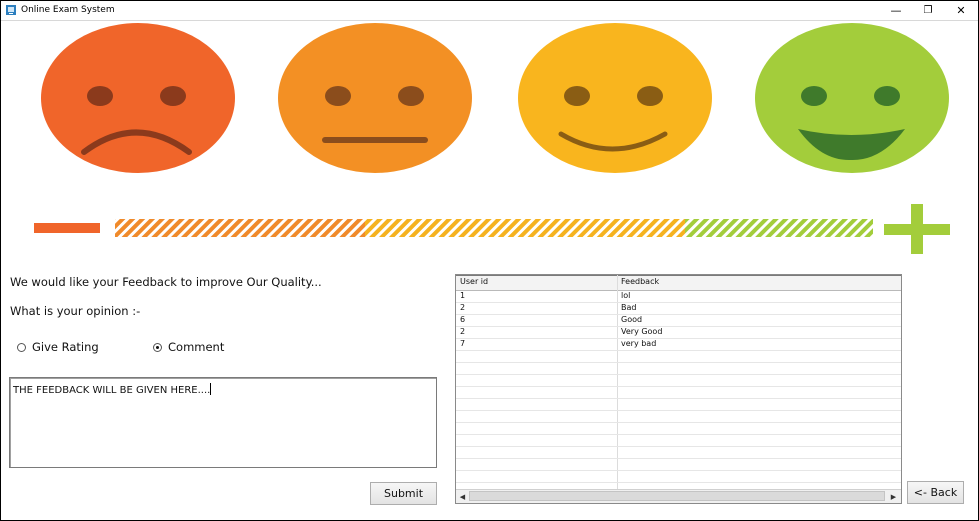 Image resolution: width=979 pixels, height=521 pixels. What do you see at coordinates (935, 492) in the screenshot?
I see `back-button: <- Back` at bounding box center [935, 492].